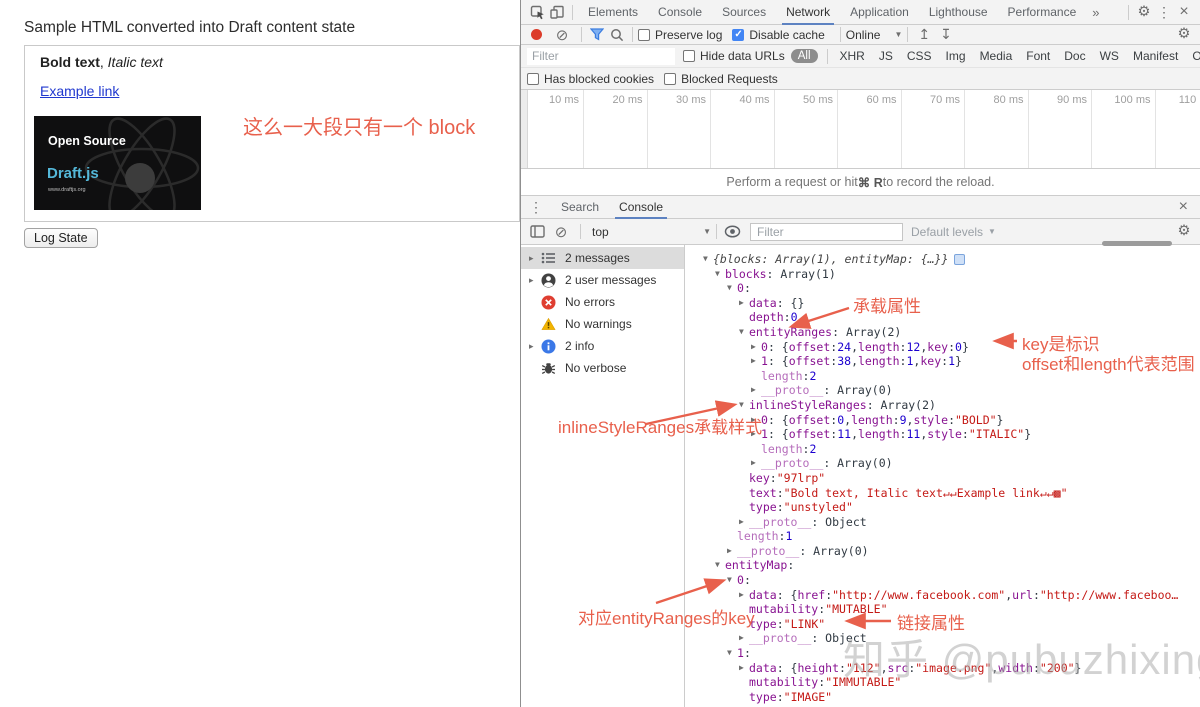  I want to click on kebab-menu-icon: ⋮, so click(1164, 12).